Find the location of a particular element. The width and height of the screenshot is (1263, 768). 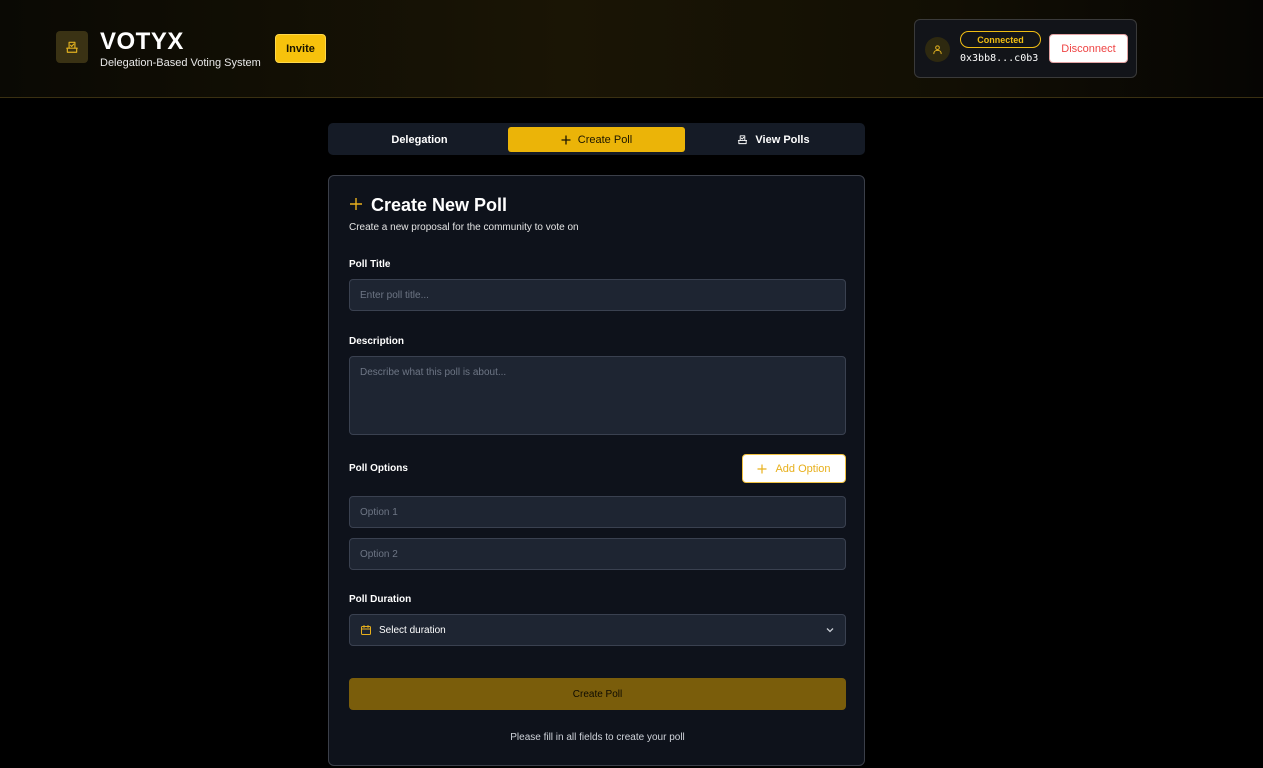

wallet-panel: Connected 0x3bb8...c0b3 Disconnect is located at coordinates (1025, 48).